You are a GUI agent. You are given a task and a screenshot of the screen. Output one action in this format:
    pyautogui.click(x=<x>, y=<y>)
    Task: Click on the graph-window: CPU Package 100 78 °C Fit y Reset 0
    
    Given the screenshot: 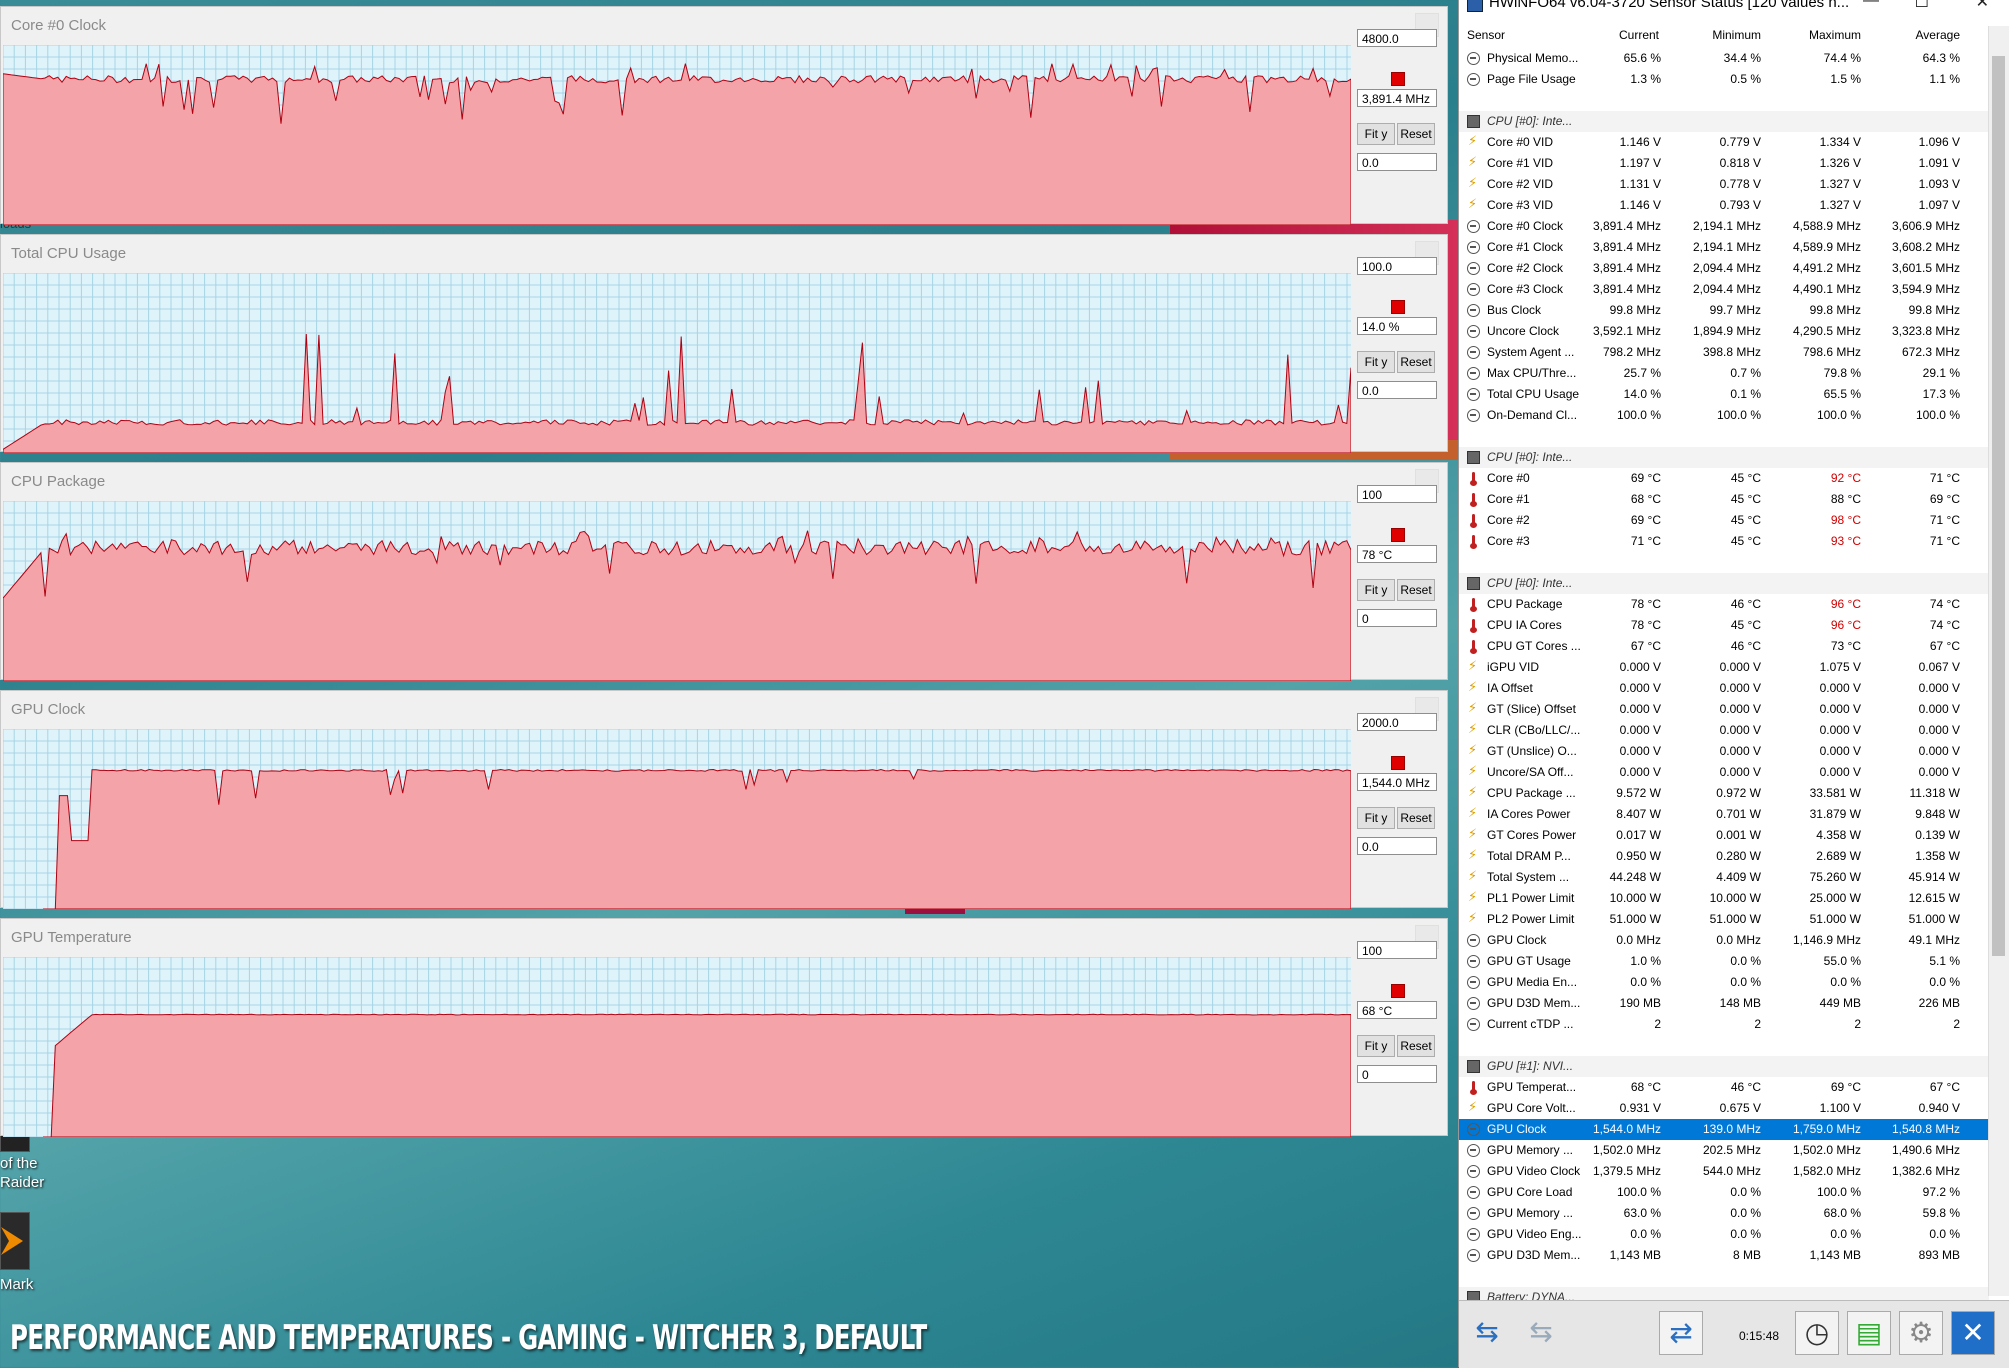 What is the action you would take?
    pyautogui.click(x=724, y=571)
    